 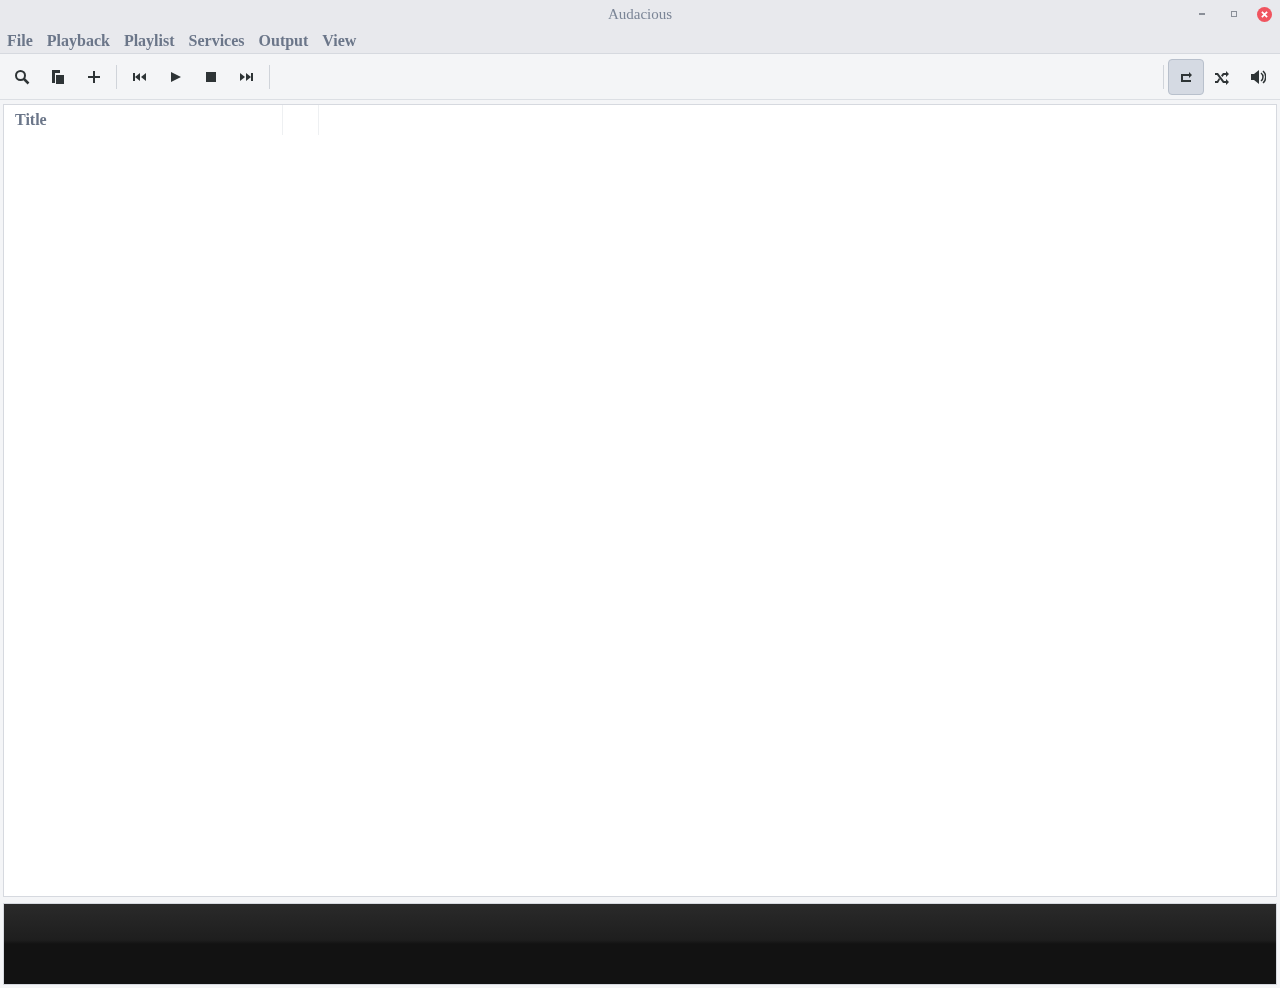 What do you see at coordinates (149, 40) in the screenshot?
I see `menu-item: Playlist` at bounding box center [149, 40].